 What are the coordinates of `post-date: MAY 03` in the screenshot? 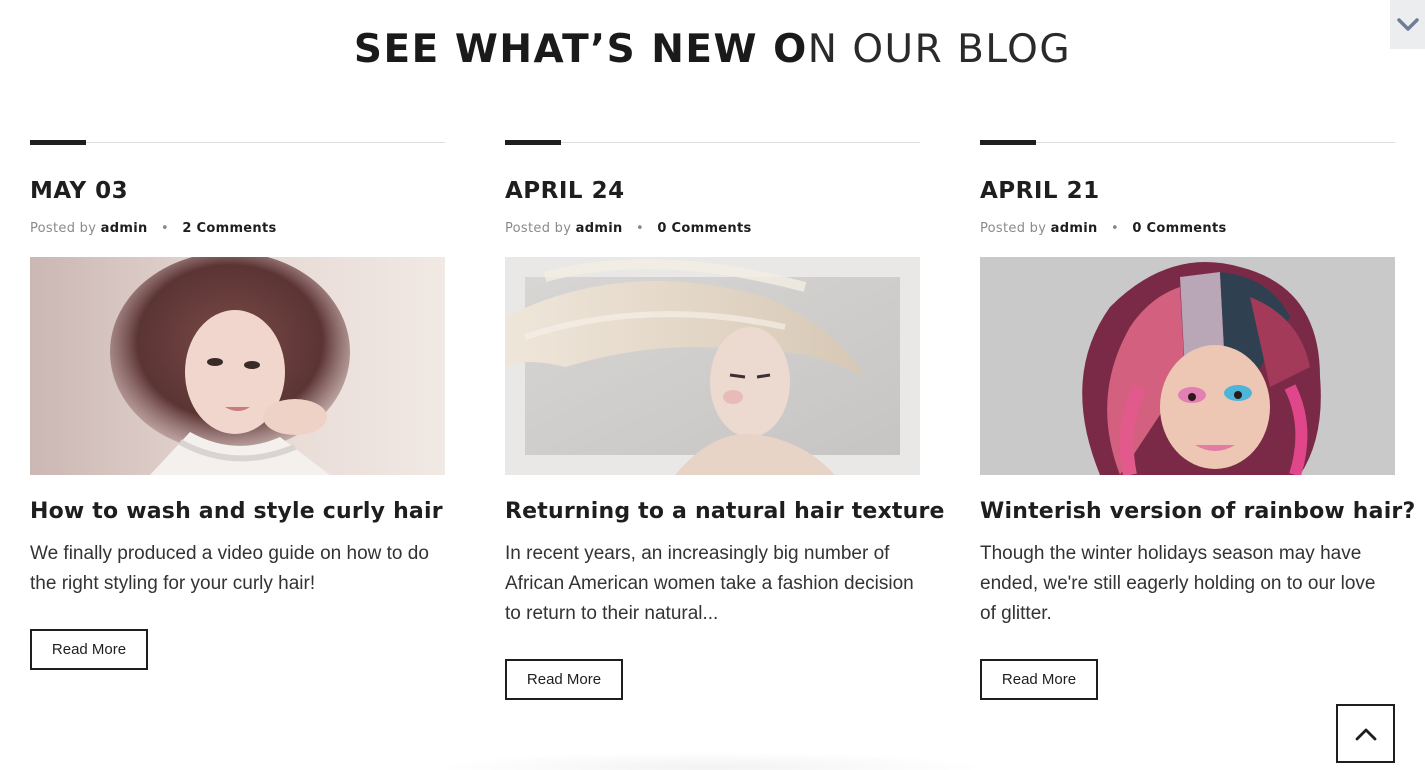 It's located at (79, 191).